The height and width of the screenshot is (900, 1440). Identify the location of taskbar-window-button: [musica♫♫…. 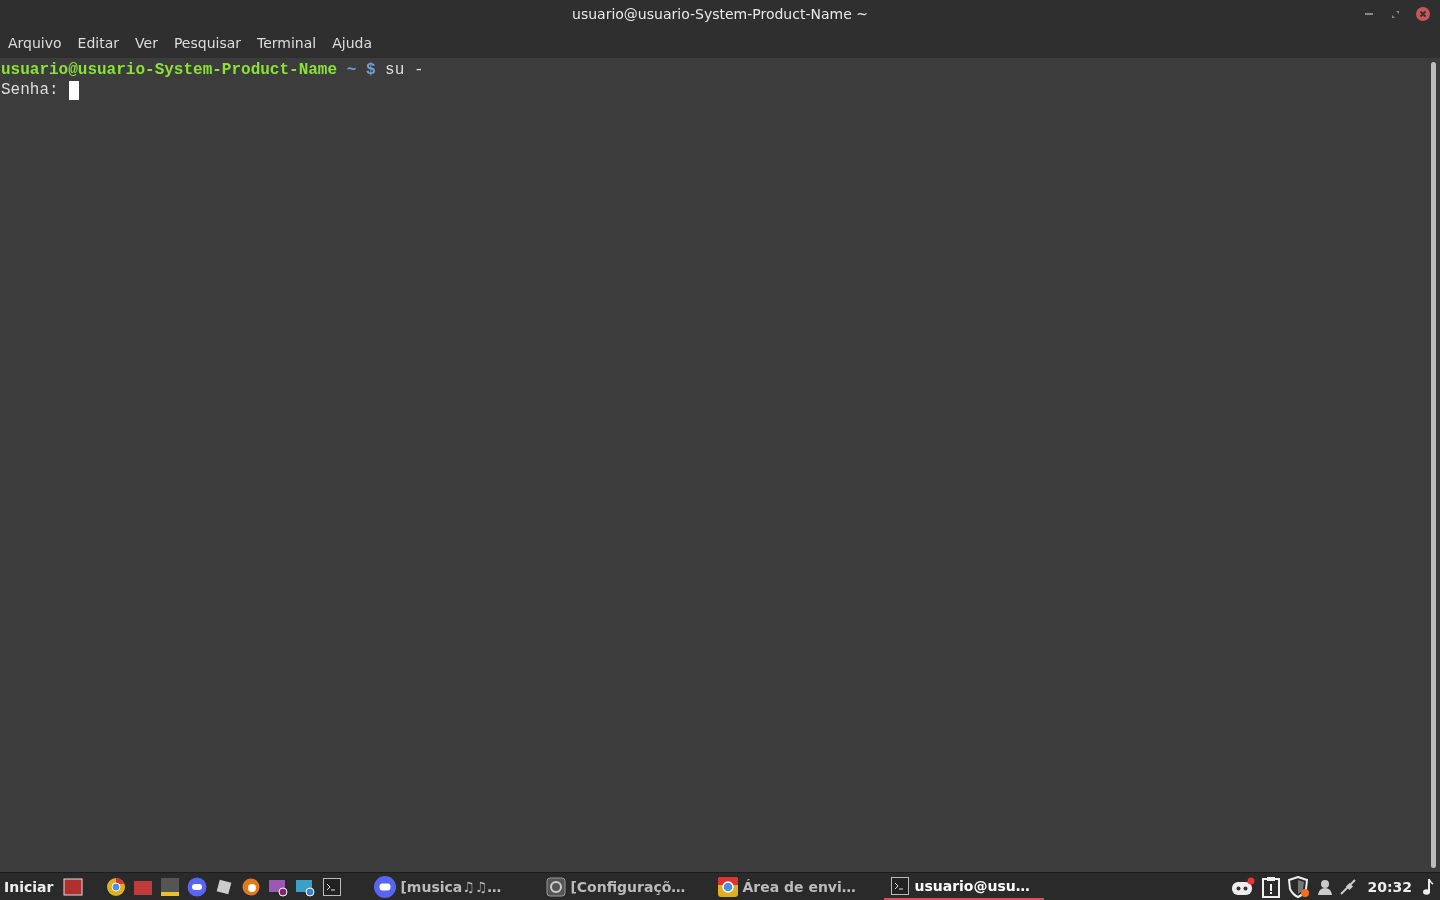
(448, 886).